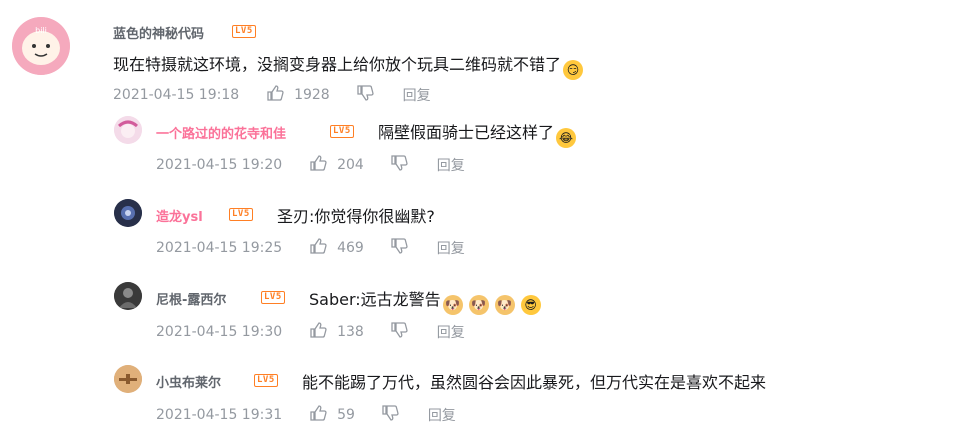 This screenshot has height=430, width=955. I want to click on comment-meta: 2021-04-15 19:20 204 回复, so click(310, 165).